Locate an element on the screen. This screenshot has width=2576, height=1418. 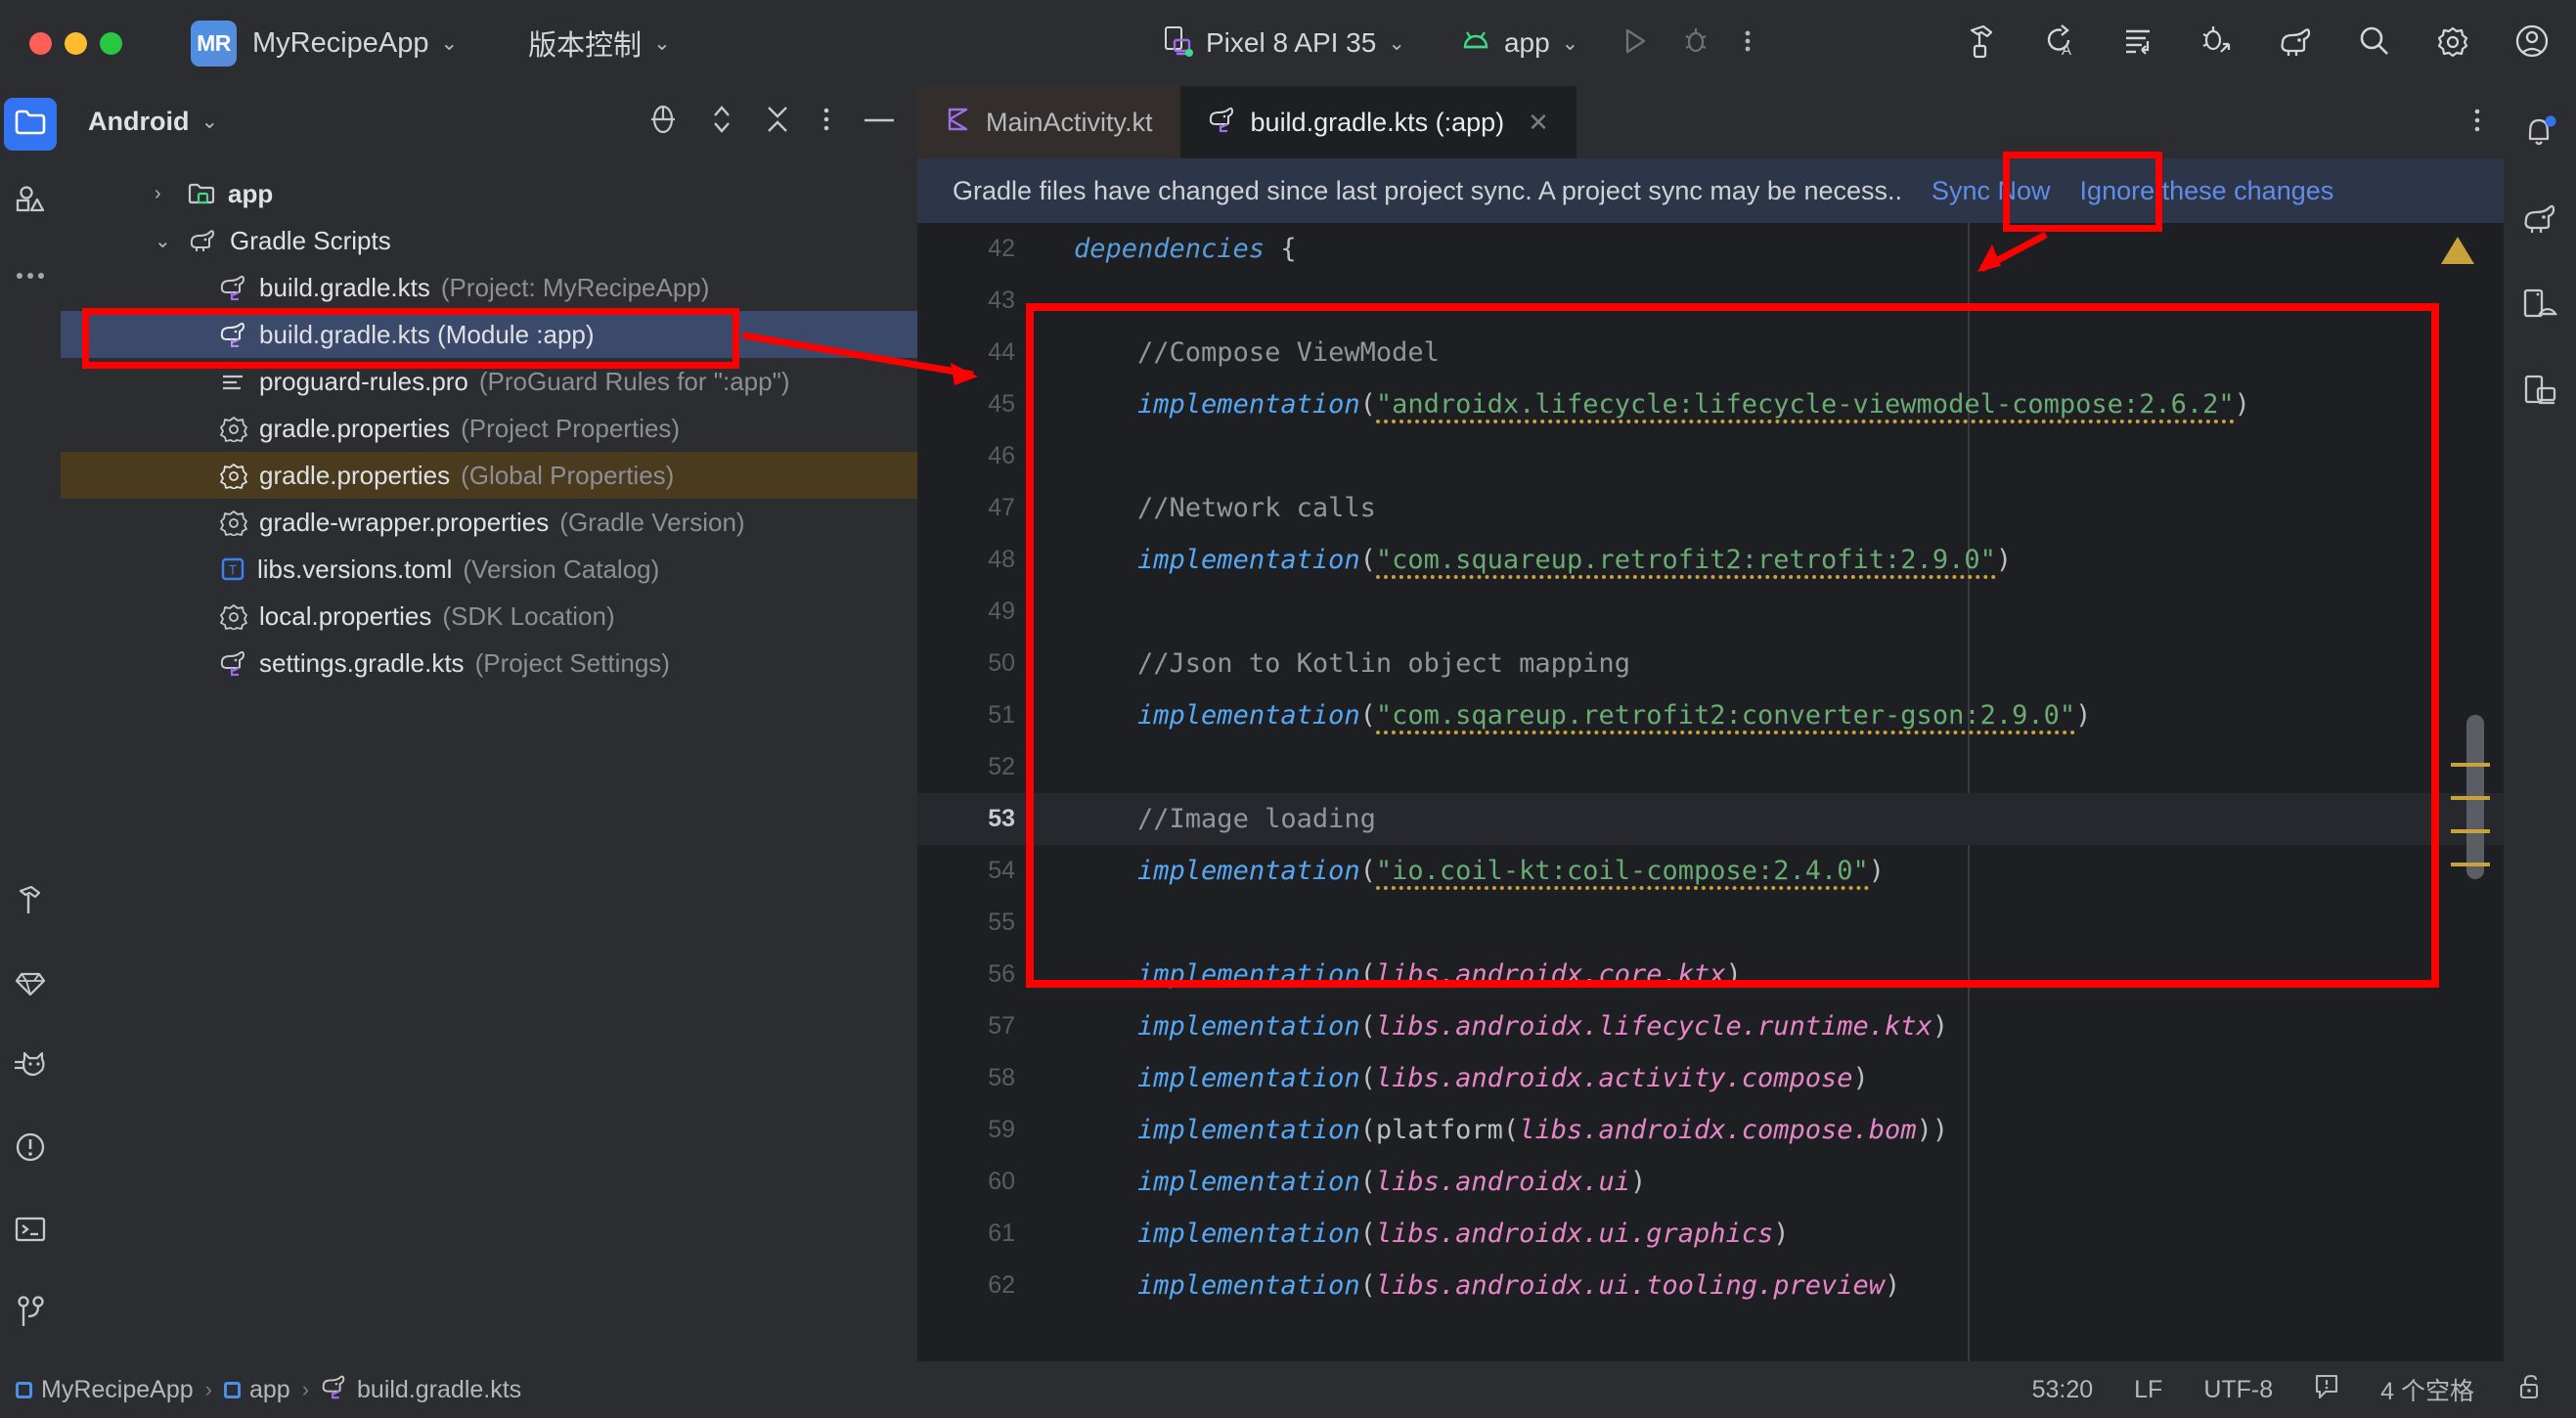
indent-setting: 4 个空格 is located at coordinates (2427, 1389).